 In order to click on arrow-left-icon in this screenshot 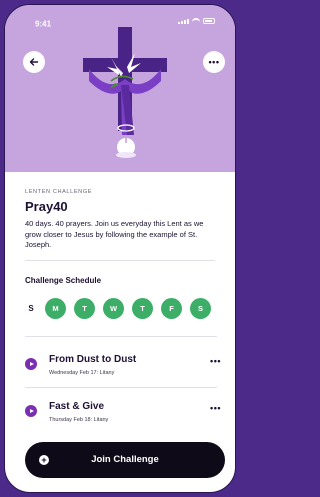, I will do `click(34, 62)`.